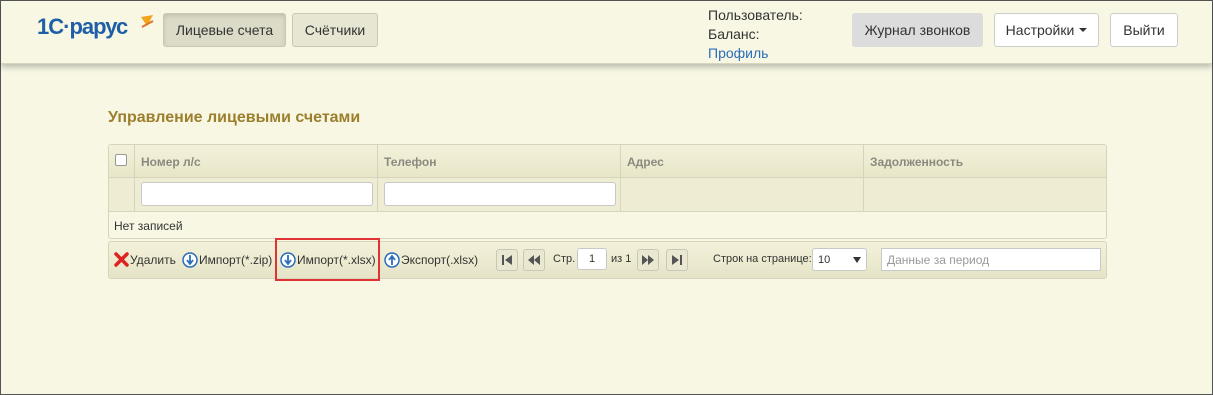  What do you see at coordinates (762, 259) in the screenshot?
I see `rows-per-page-label: Строк на странице:` at bounding box center [762, 259].